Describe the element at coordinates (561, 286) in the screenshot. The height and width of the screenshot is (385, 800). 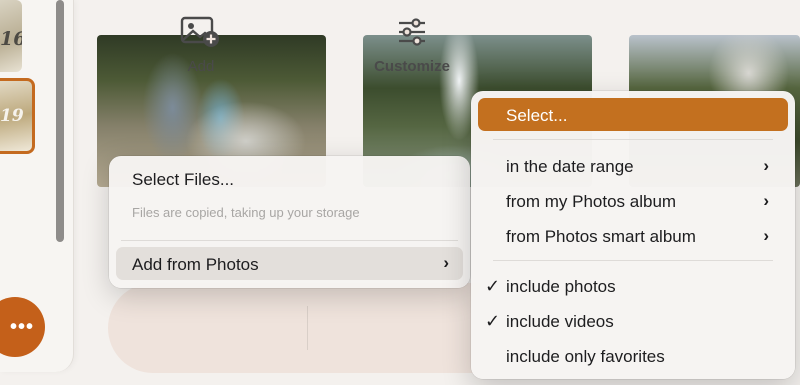
I see `include-photos-label: include photos` at that location.